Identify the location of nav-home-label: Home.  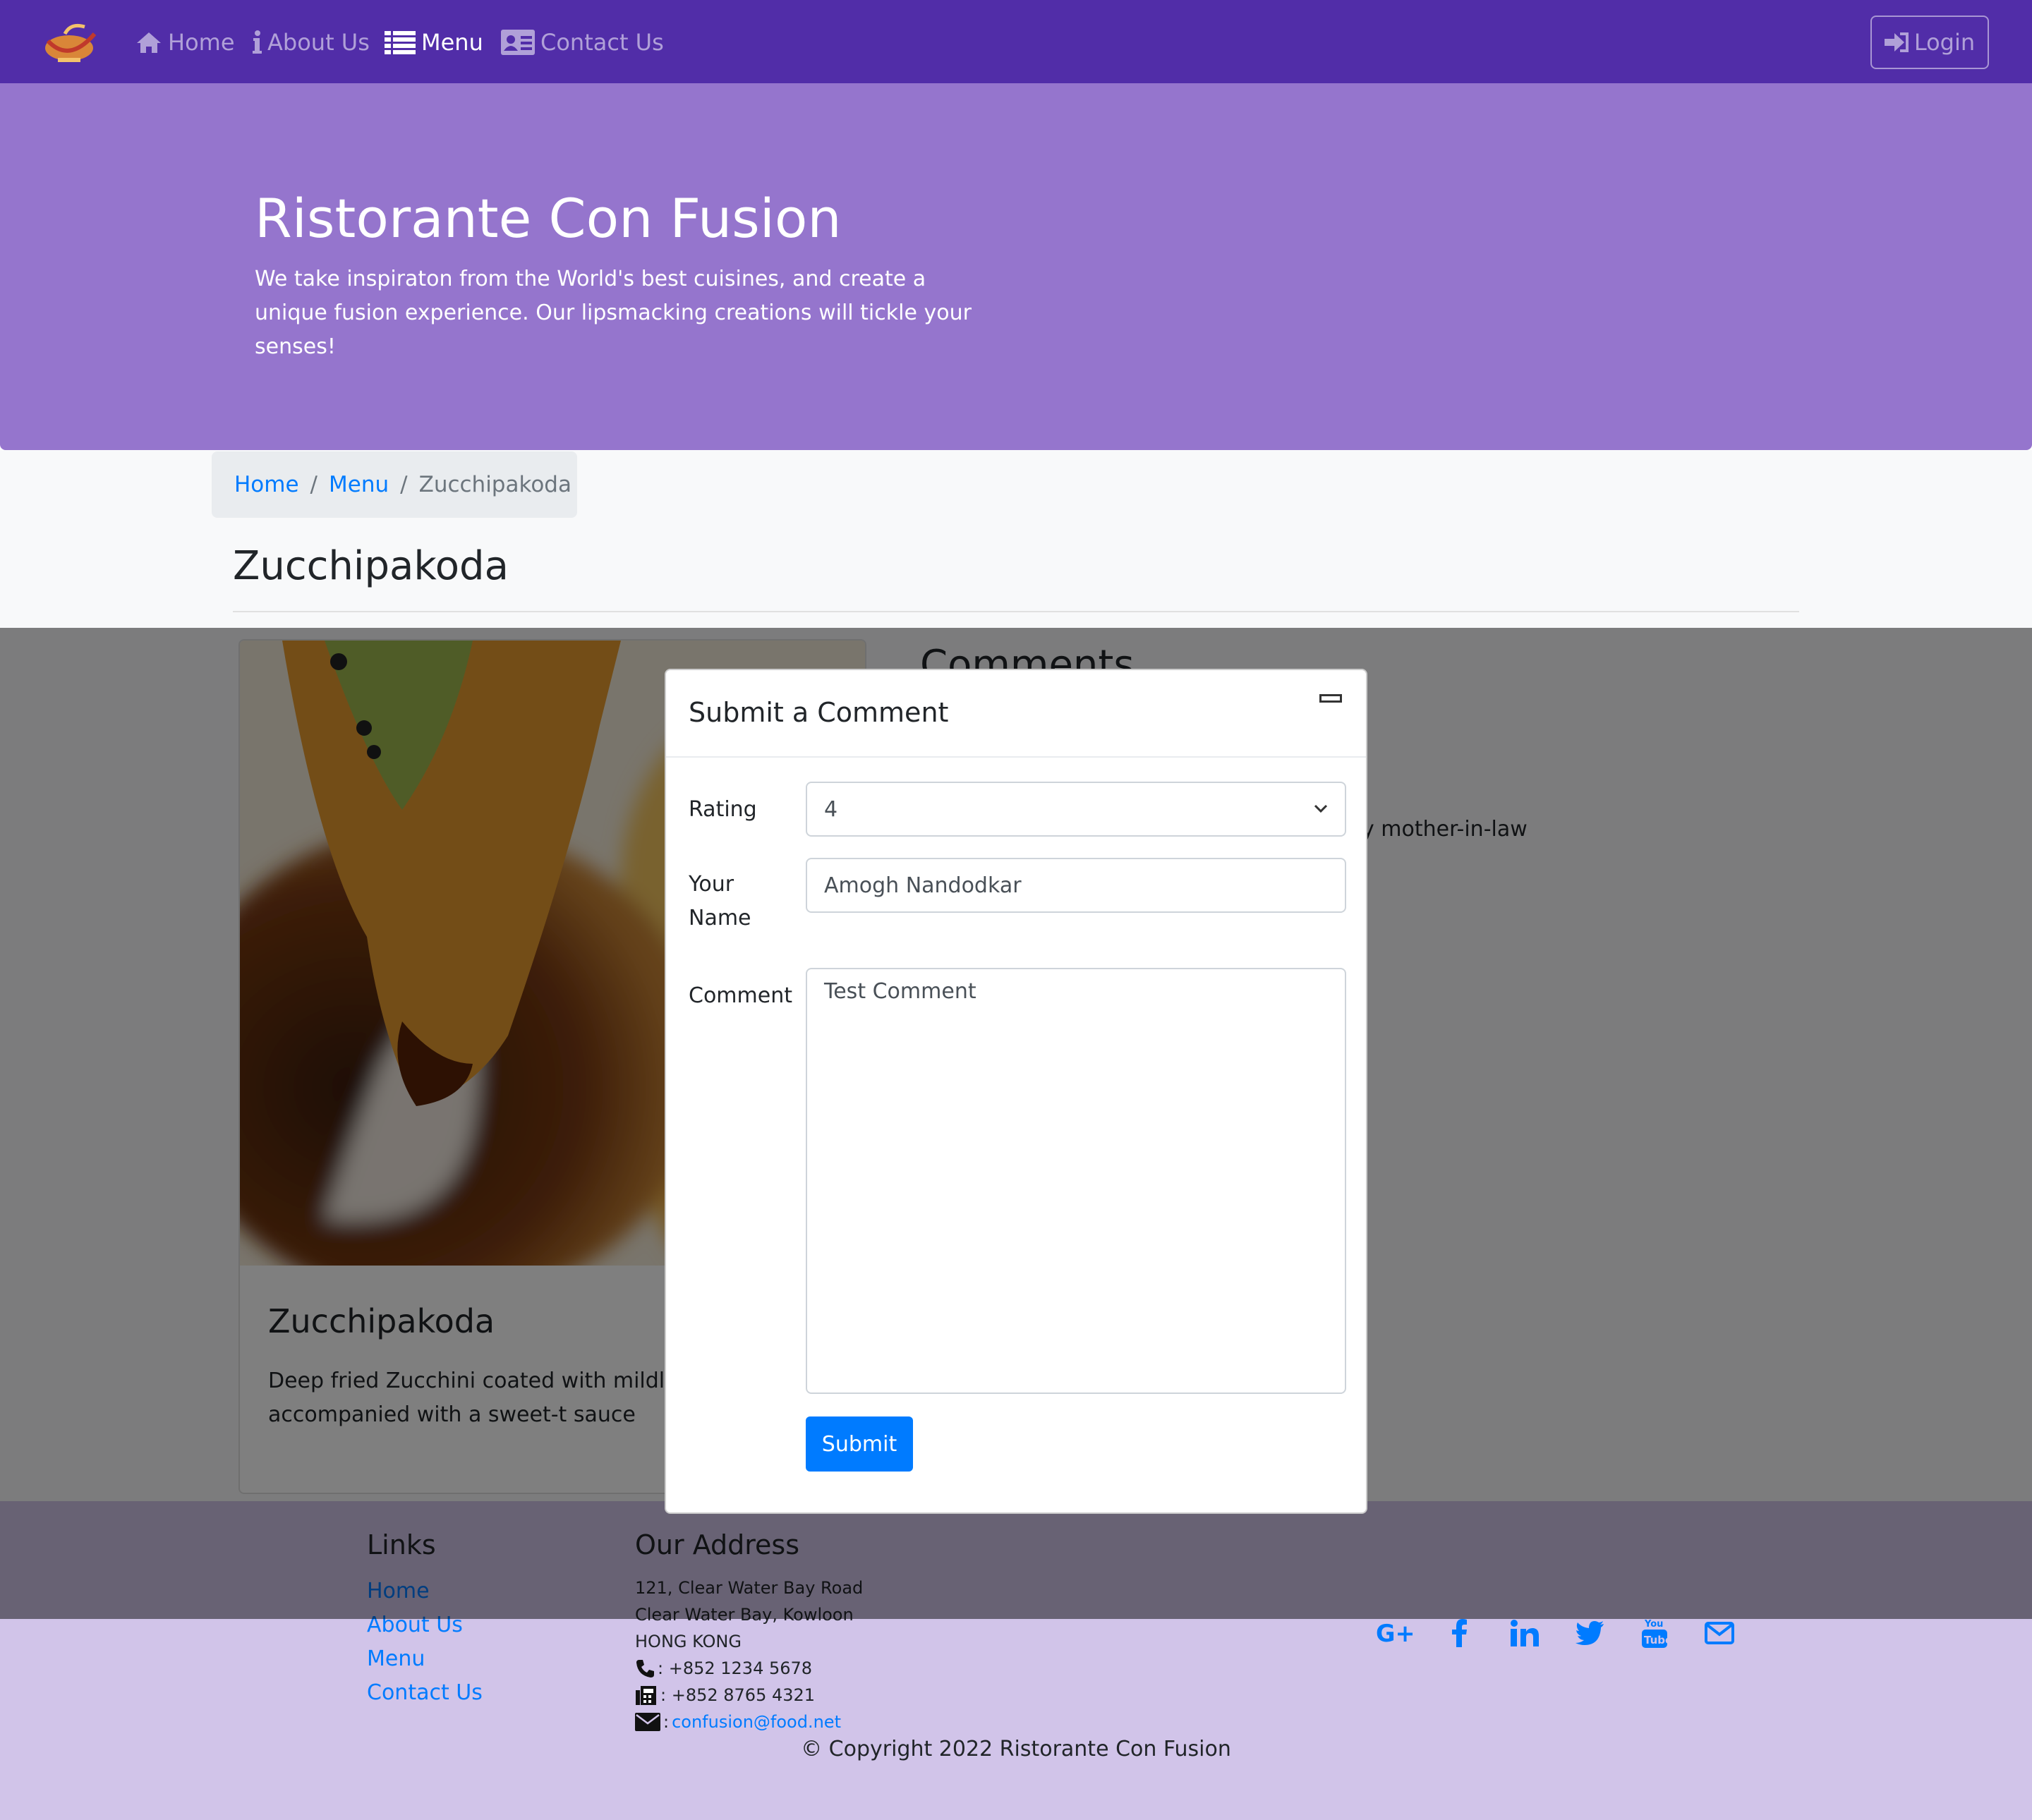
(201, 43).